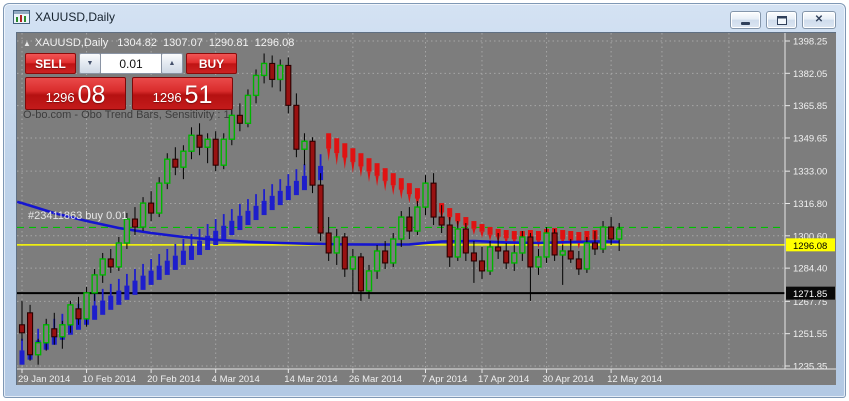 The image size is (849, 401). I want to click on volume-increase-button: ▲, so click(172, 63).